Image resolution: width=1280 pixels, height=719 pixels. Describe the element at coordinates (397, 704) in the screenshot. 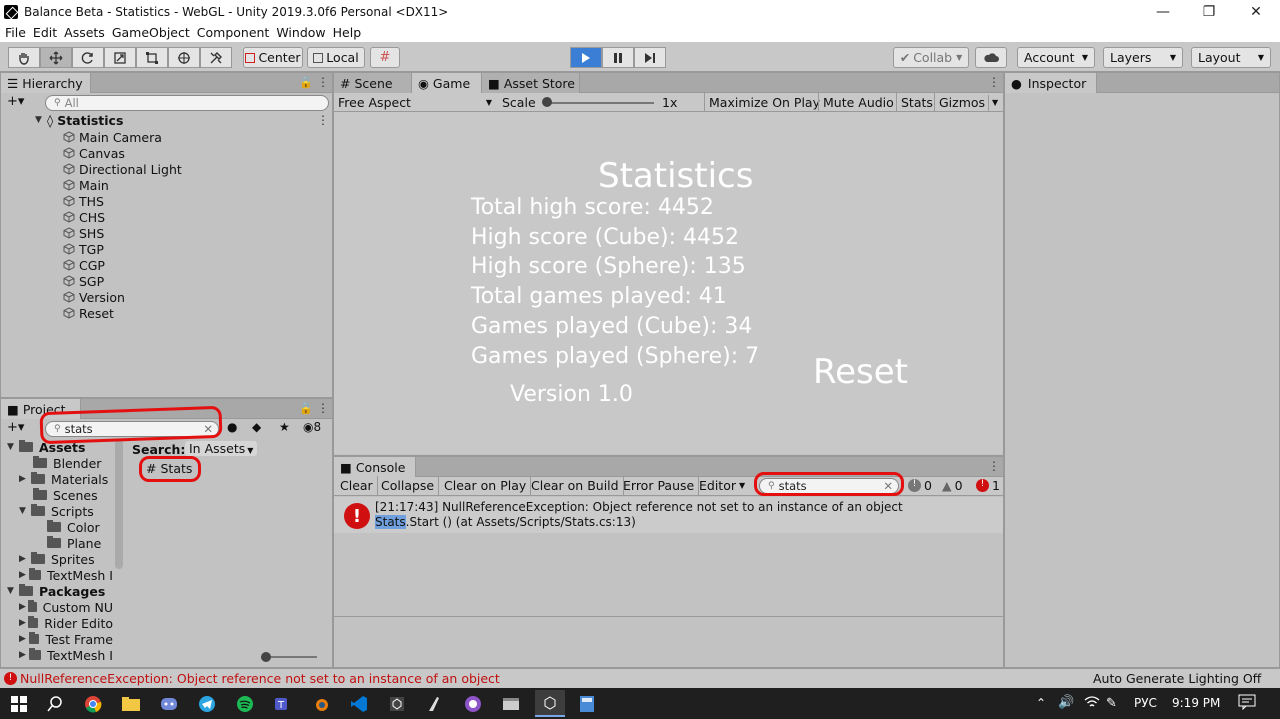

I see `unity-hub-icon` at that location.